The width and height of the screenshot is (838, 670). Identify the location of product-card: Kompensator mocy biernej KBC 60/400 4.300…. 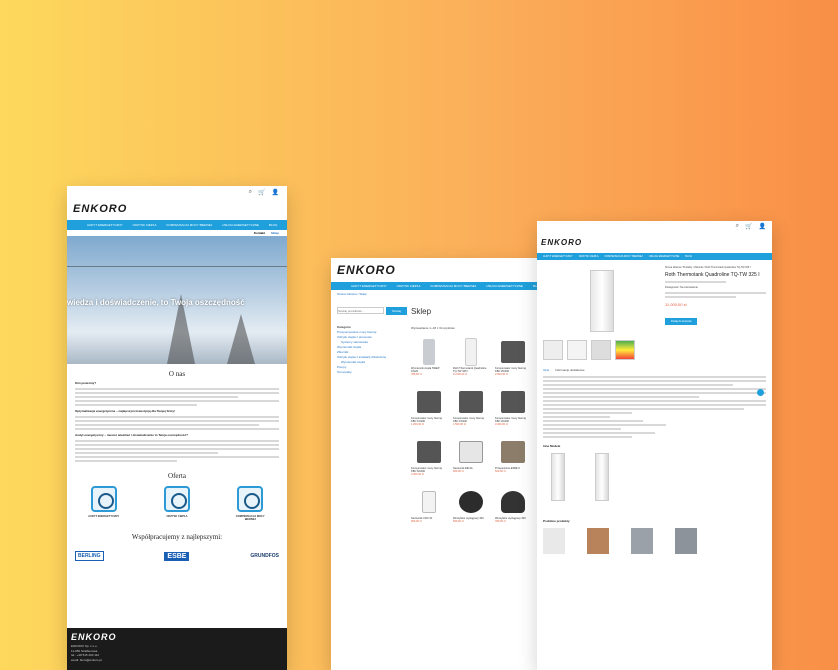
(429, 460).